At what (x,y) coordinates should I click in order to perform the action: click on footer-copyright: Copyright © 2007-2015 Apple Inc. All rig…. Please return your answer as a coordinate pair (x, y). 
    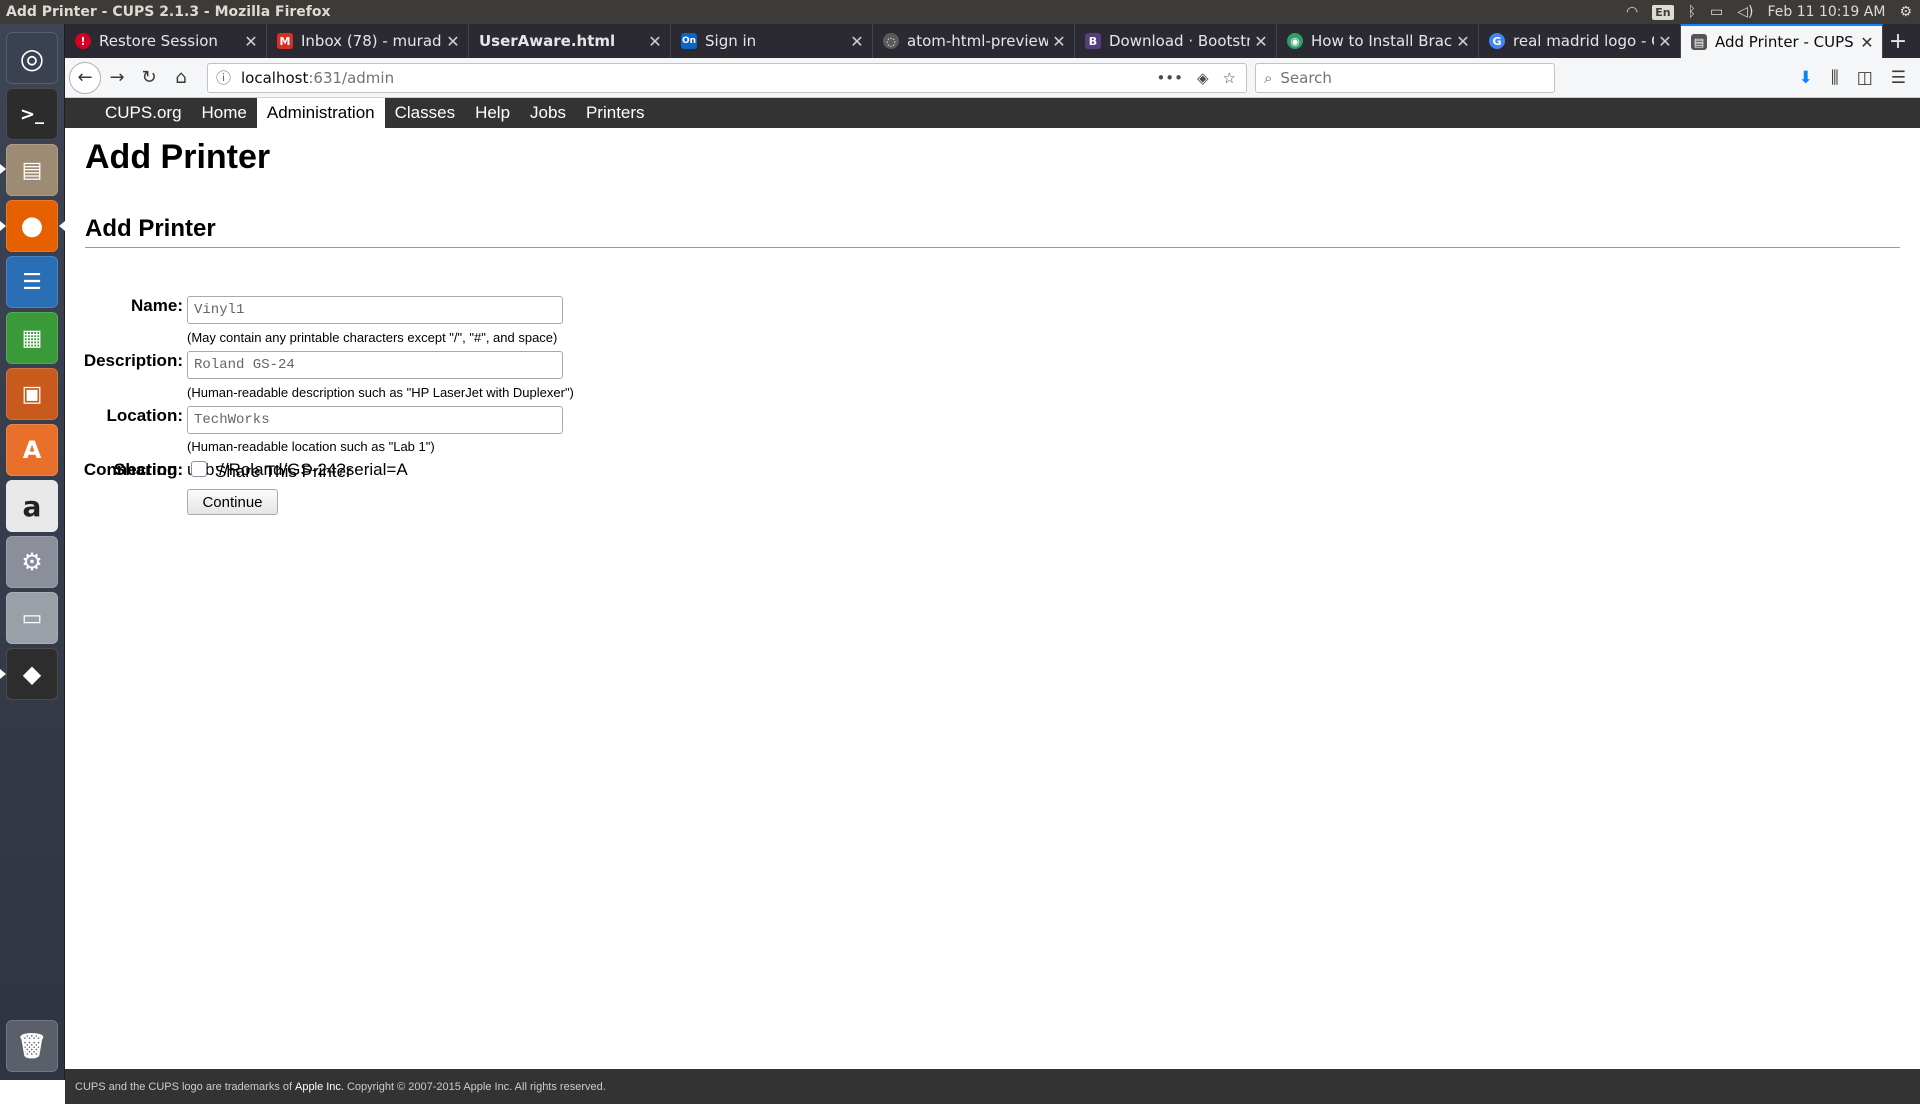
    Looking at the image, I should click on (476, 1086).